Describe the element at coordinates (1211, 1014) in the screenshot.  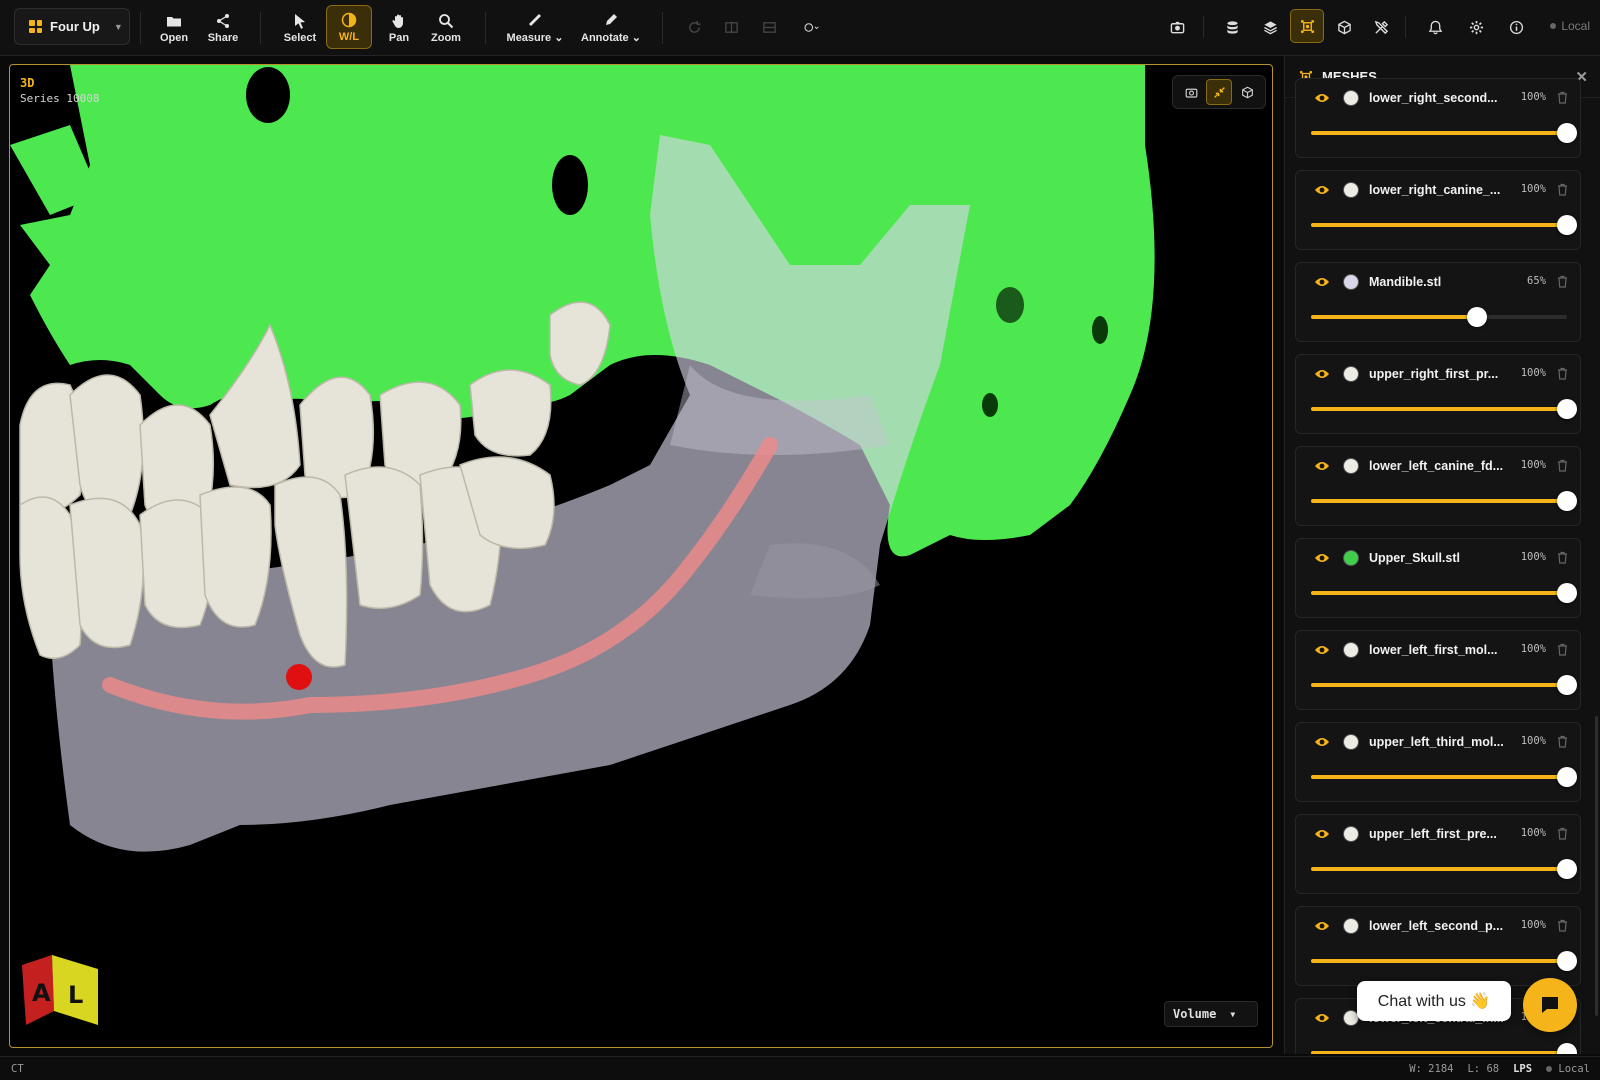
I see `render-mode-select: Volume ▼` at that location.